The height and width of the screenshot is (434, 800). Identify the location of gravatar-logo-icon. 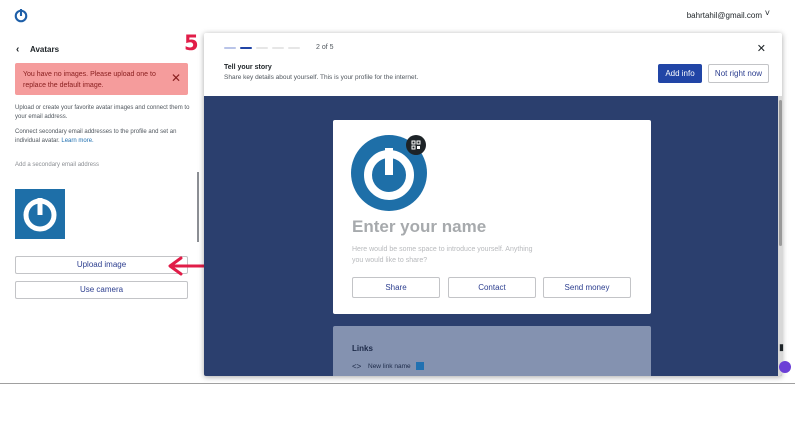
(21, 16).